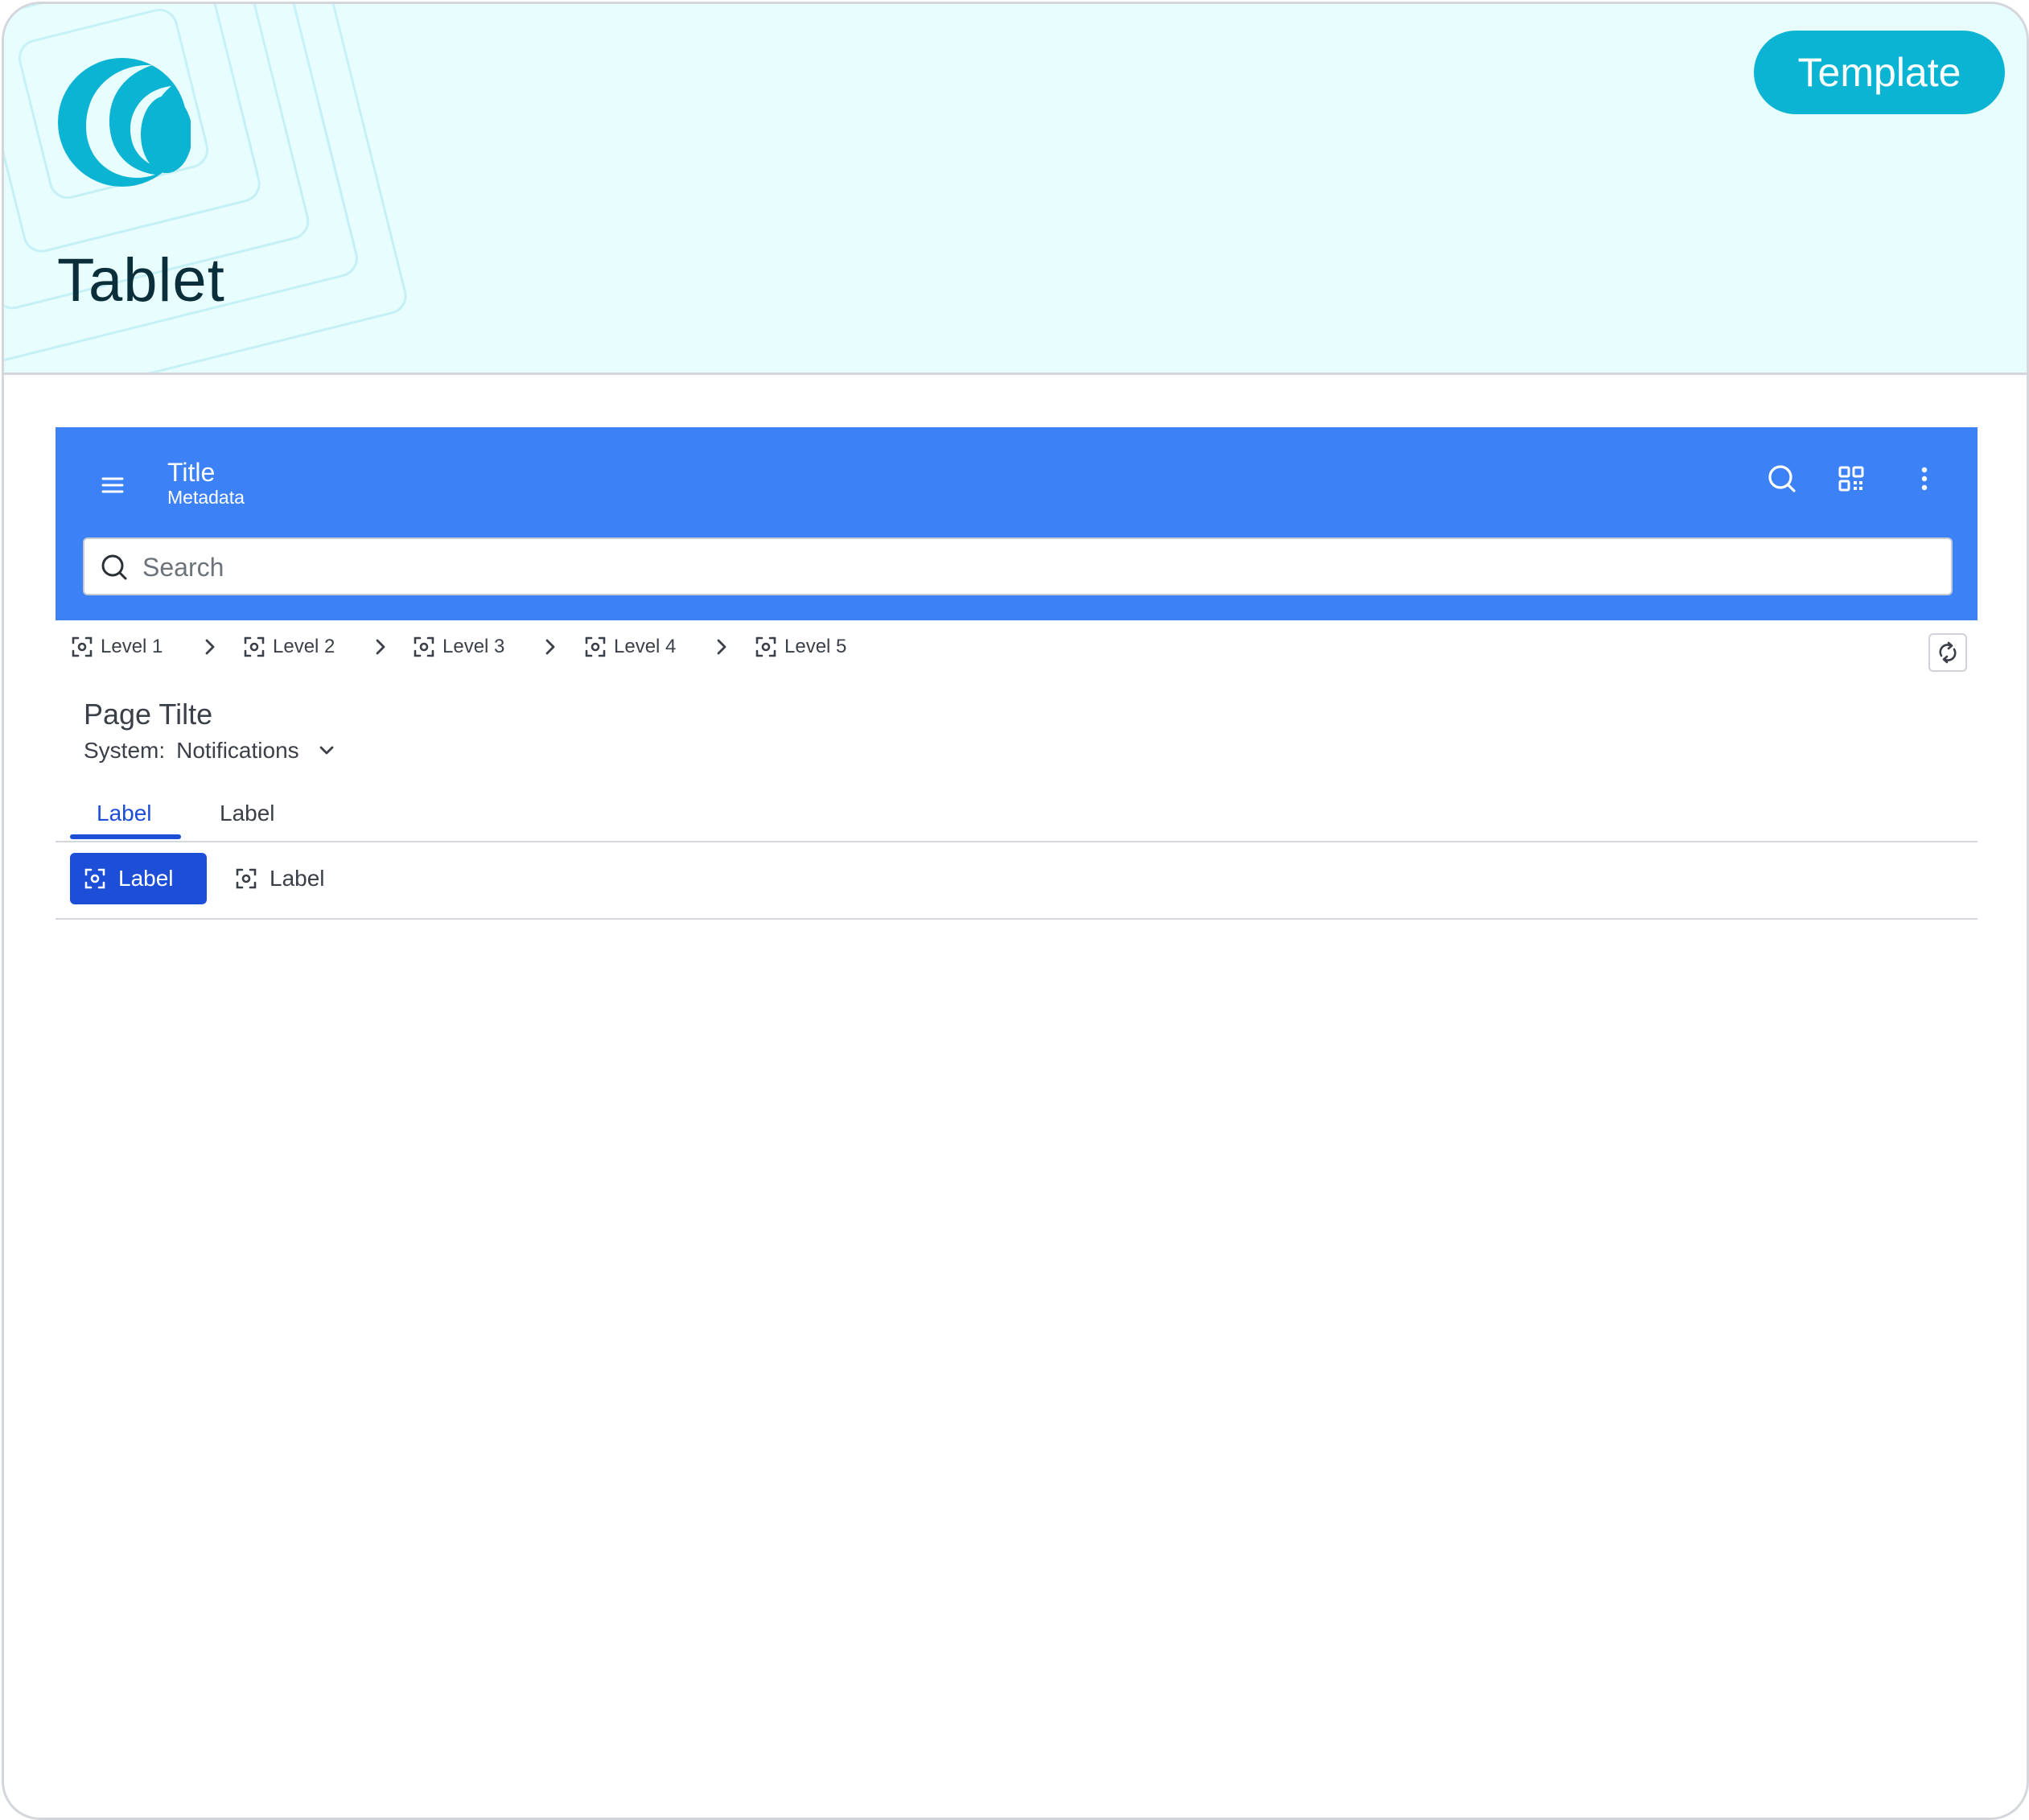  Describe the element at coordinates (326, 750) in the screenshot. I see `chevron-down-icon` at that location.